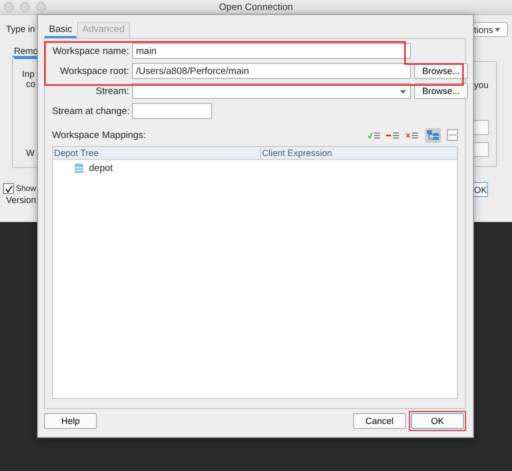  I want to click on window-title: Open Connection, so click(256, 7).